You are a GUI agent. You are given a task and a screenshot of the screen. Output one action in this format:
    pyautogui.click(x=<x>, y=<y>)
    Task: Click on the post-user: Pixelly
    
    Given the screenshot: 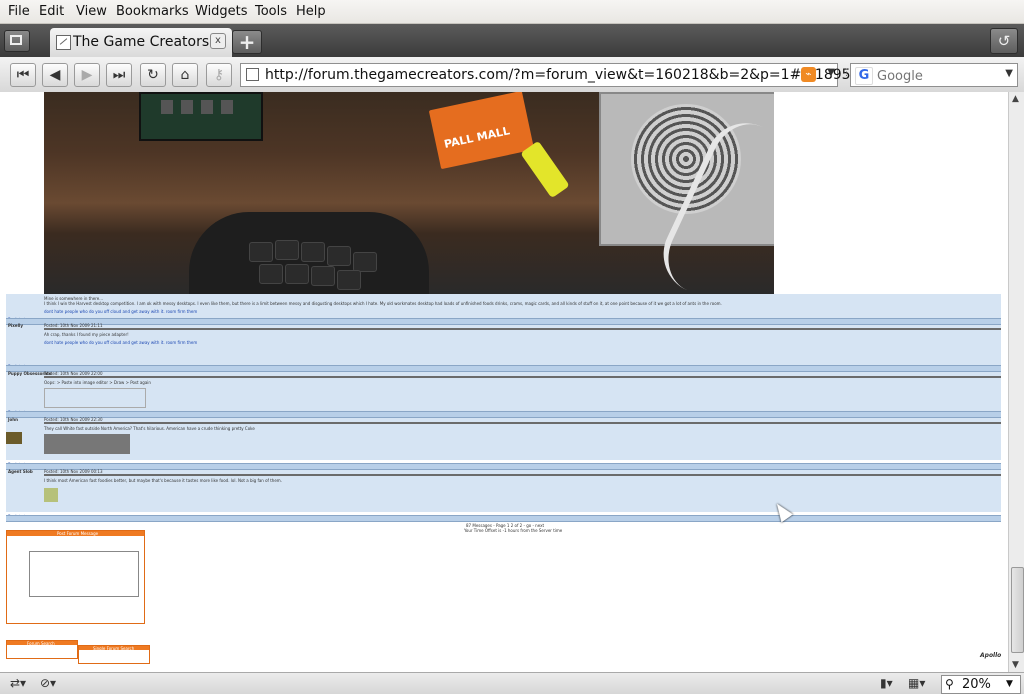 What is the action you would take?
    pyautogui.click(x=15, y=325)
    